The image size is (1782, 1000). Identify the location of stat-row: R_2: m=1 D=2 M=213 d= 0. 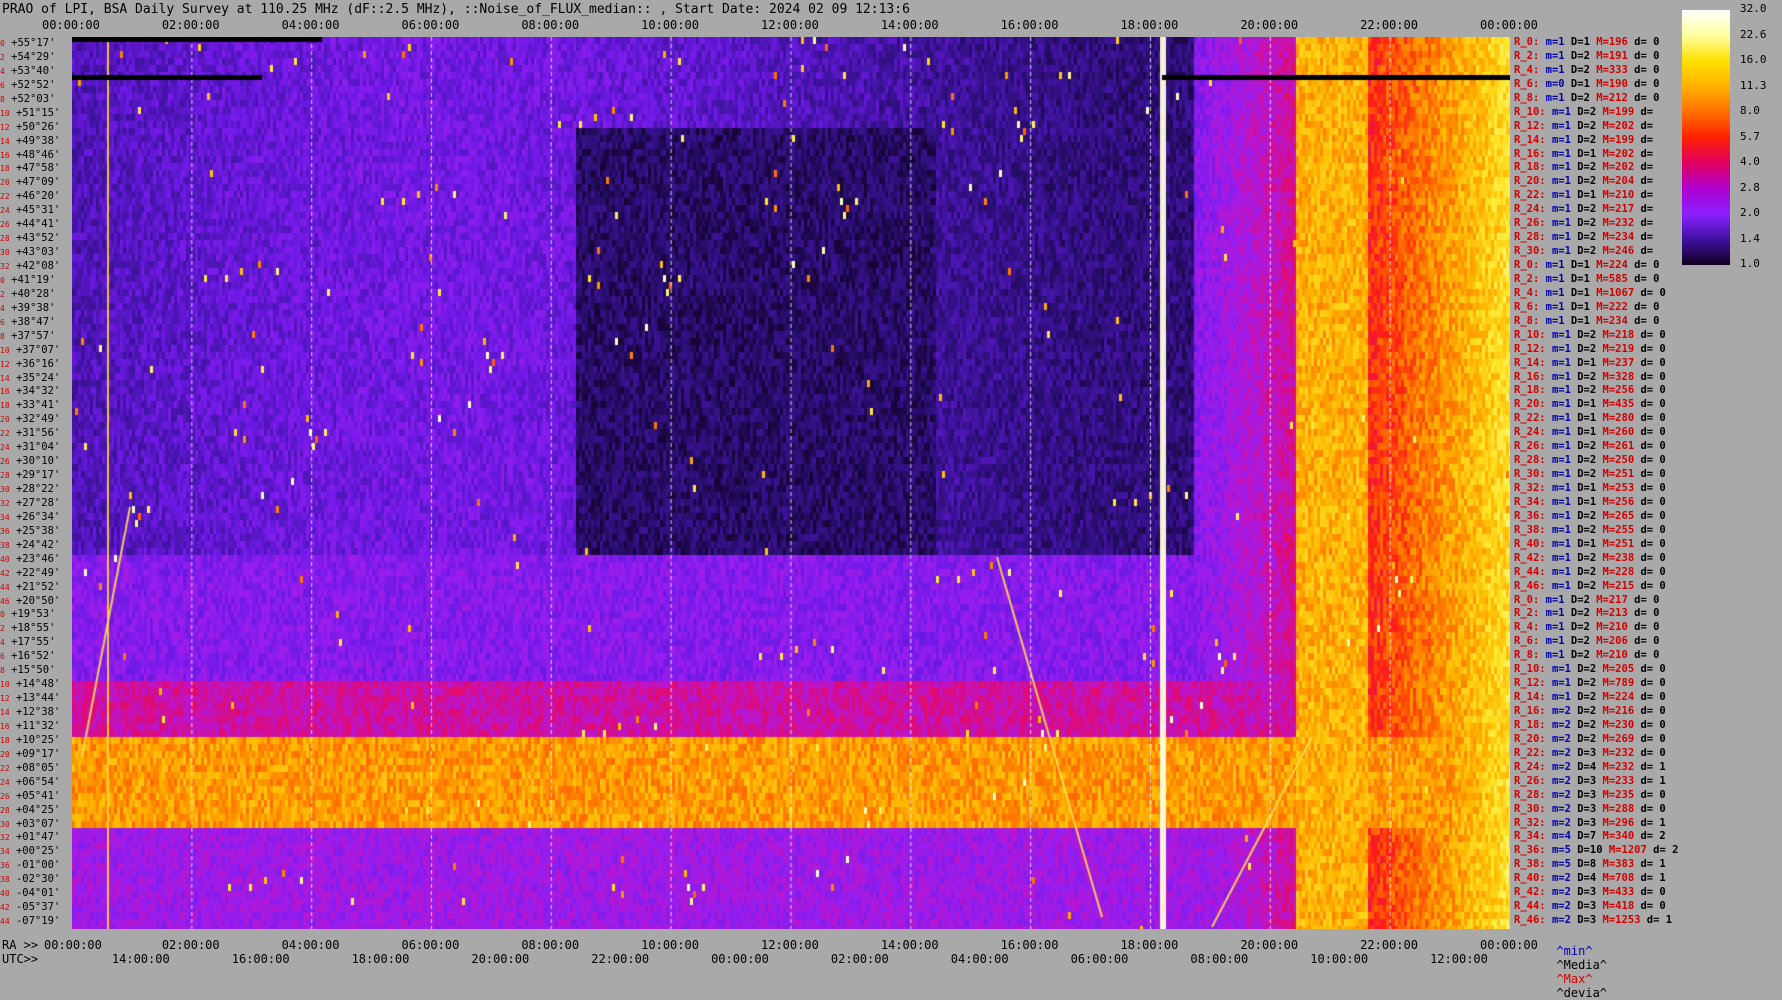
(1586, 613).